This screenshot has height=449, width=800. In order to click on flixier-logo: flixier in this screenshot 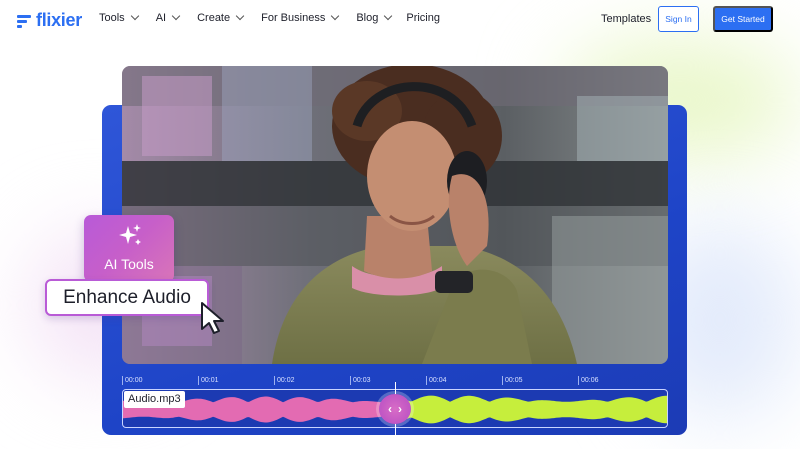, I will do `click(49, 20)`.